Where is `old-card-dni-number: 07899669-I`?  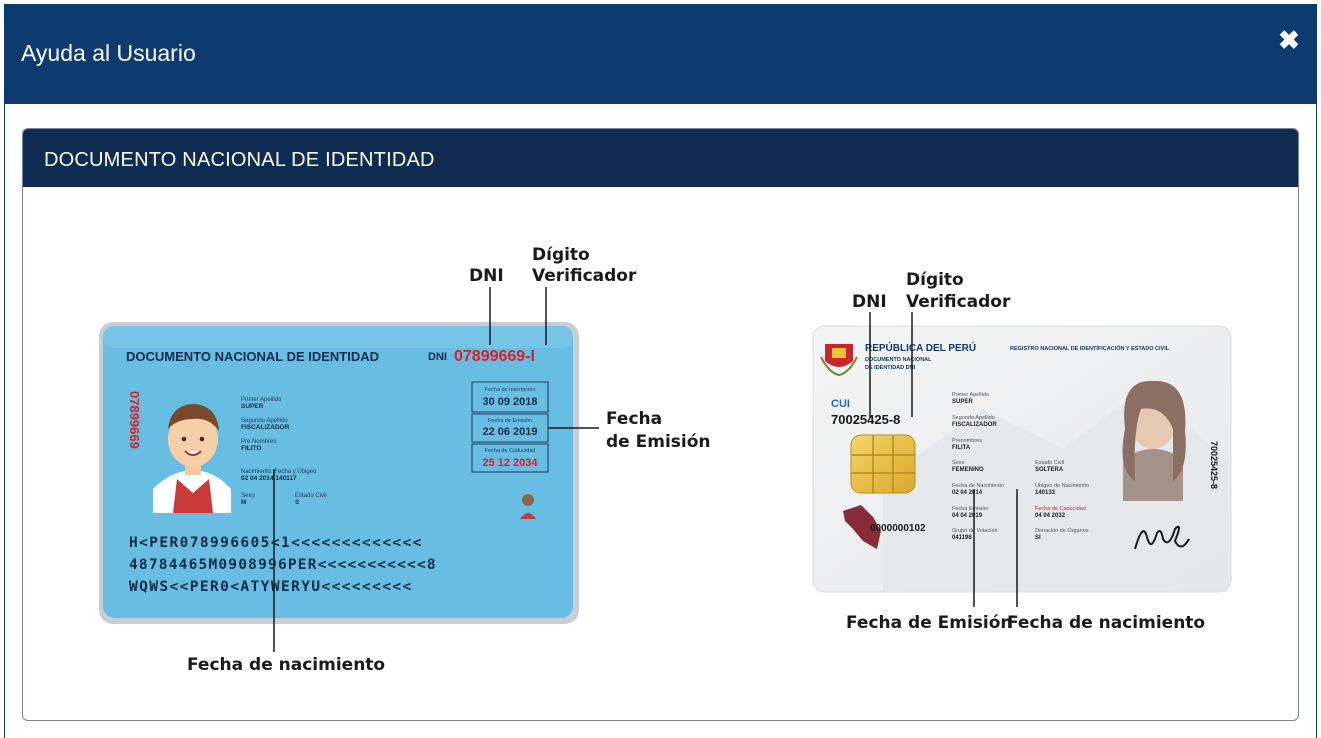
old-card-dni-number: 07899669-I is located at coordinates (494, 356).